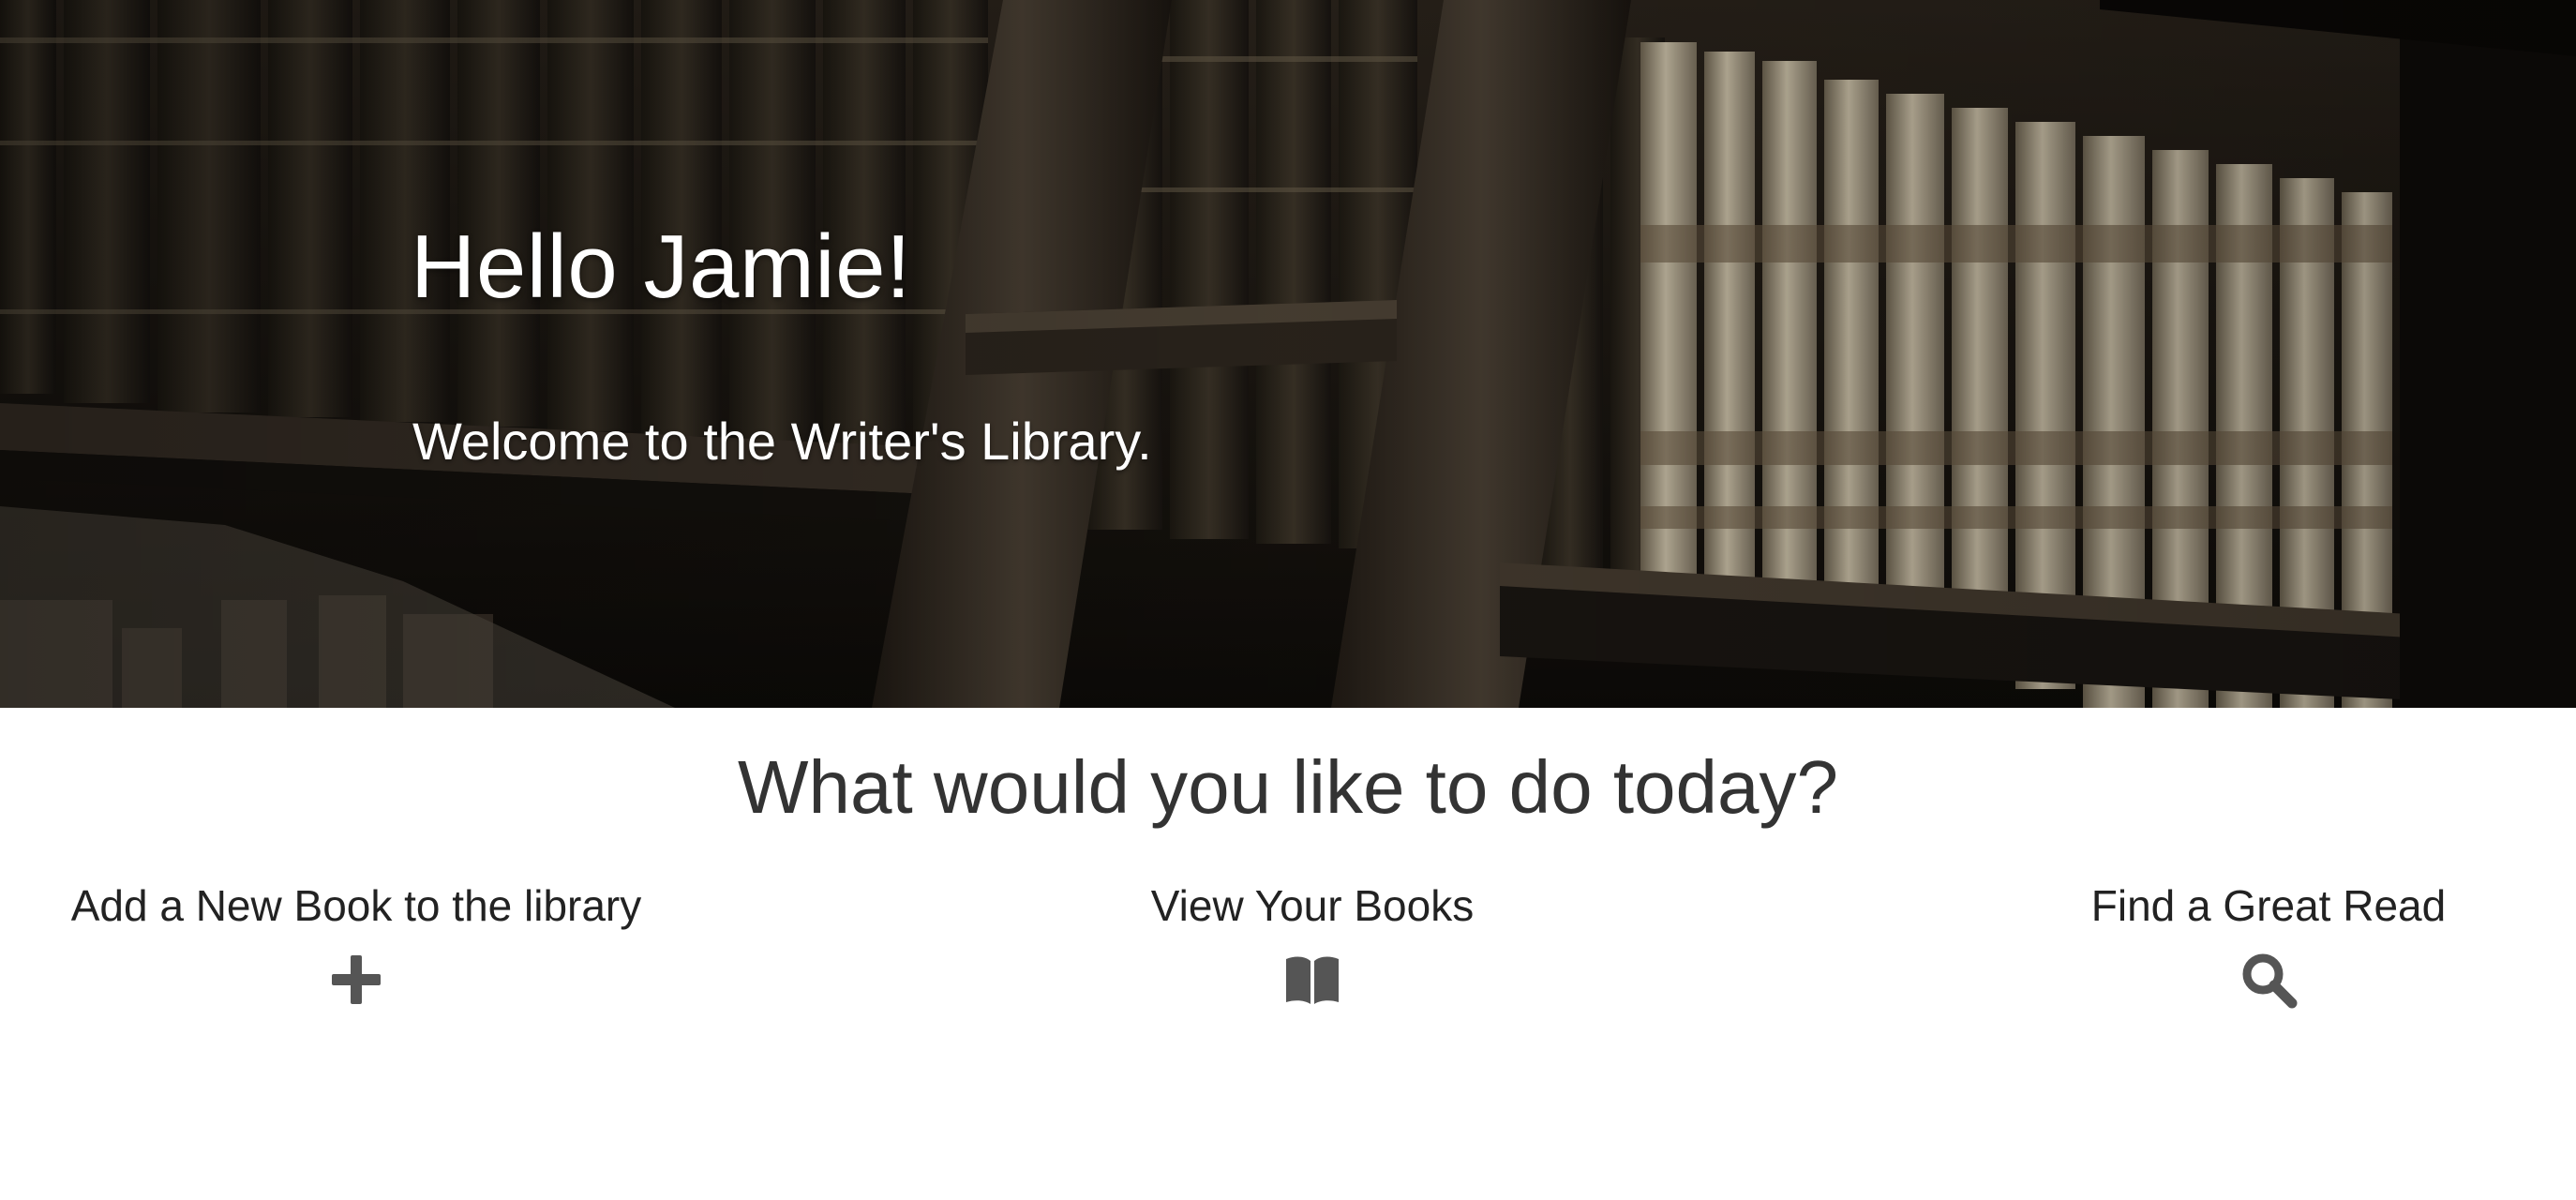  What do you see at coordinates (2268, 905) in the screenshot?
I see `find-read-label: Find a Great Read` at bounding box center [2268, 905].